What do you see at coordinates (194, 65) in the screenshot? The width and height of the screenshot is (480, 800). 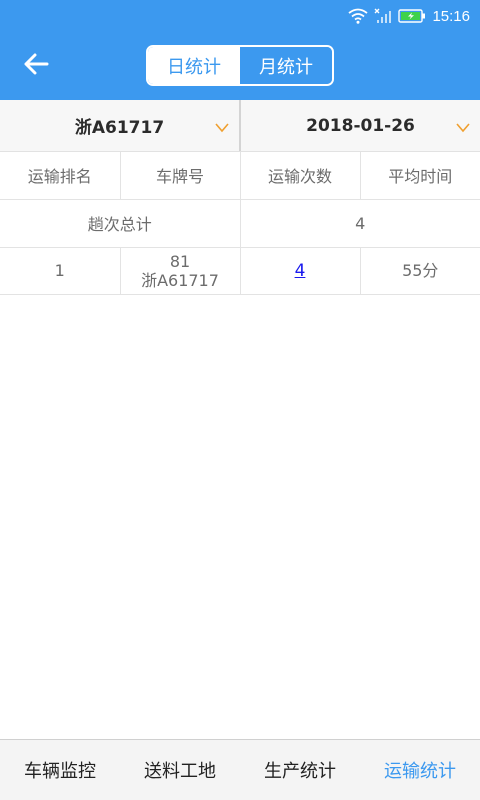 I see `tab-daily-stats: 日统计` at bounding box center [194, 65].